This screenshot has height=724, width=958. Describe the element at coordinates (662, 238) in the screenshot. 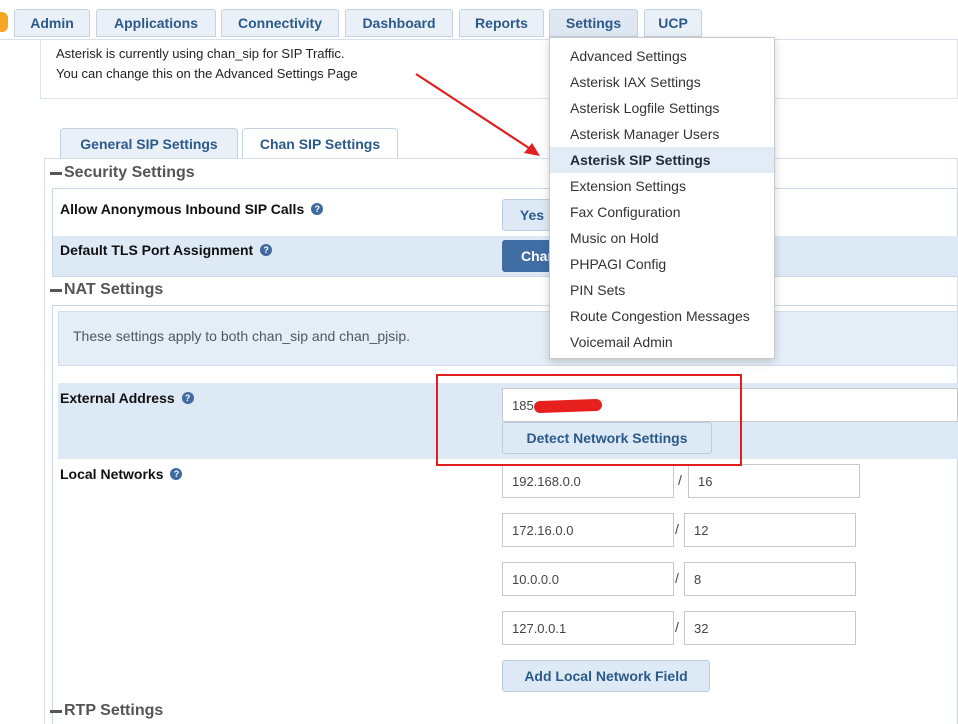

I see `menu-item-music-on-hold: Music on Hold` at that location.